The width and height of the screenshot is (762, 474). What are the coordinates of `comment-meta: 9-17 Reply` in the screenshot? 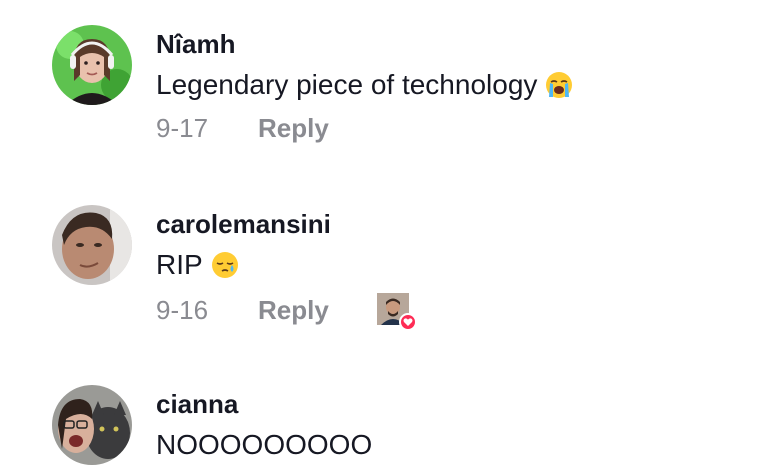 It's located at (242, 128).